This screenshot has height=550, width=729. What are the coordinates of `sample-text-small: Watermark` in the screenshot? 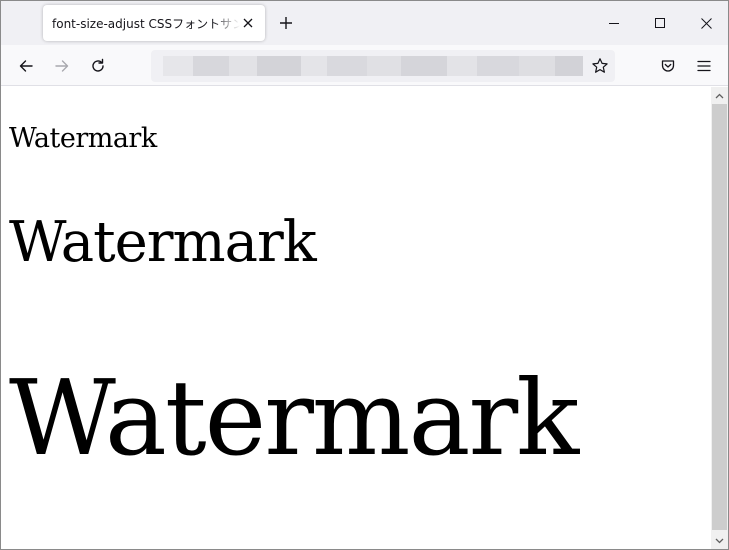 It's located at (83, 138).